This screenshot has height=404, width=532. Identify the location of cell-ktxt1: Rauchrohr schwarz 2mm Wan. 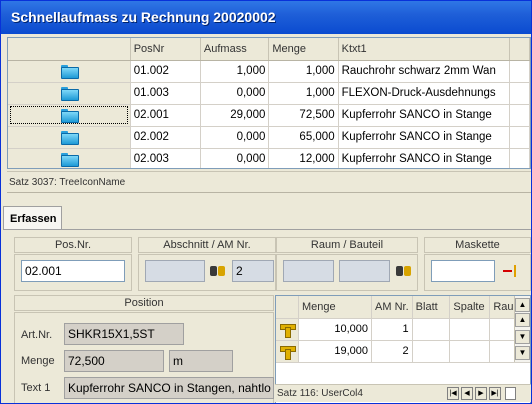
(424, 71).